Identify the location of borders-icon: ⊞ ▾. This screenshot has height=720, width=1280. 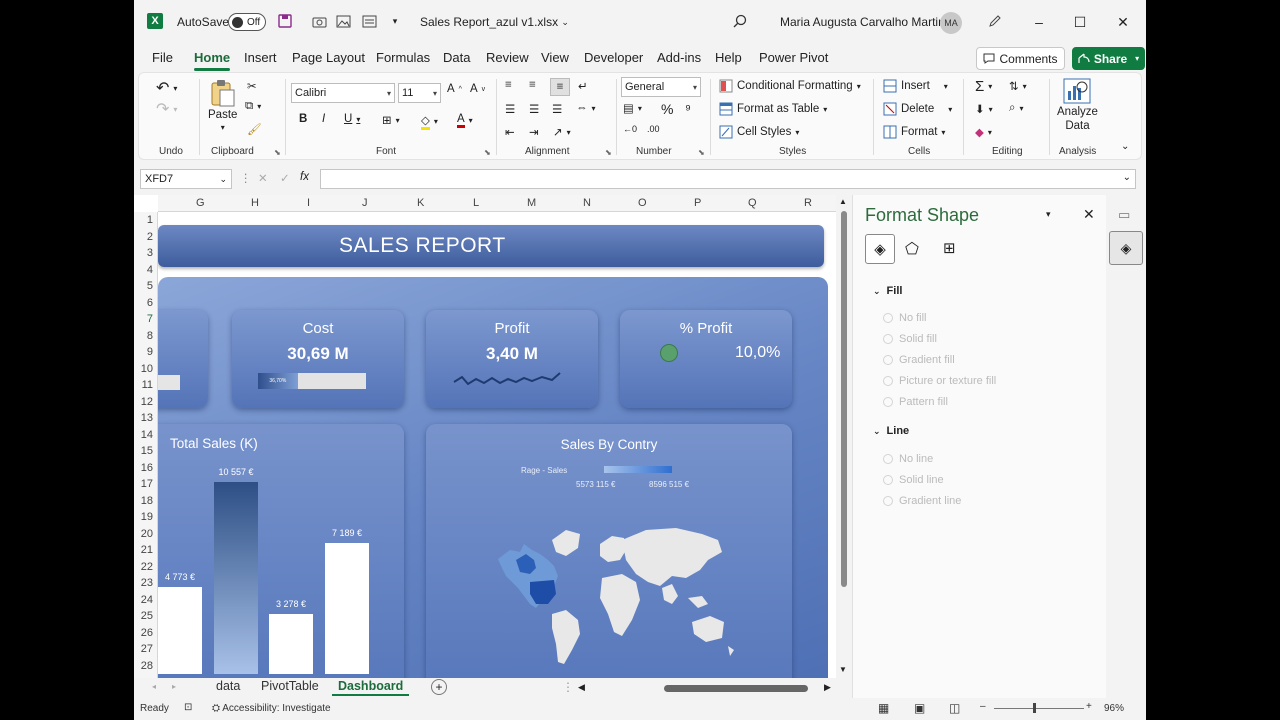
(391, 120).